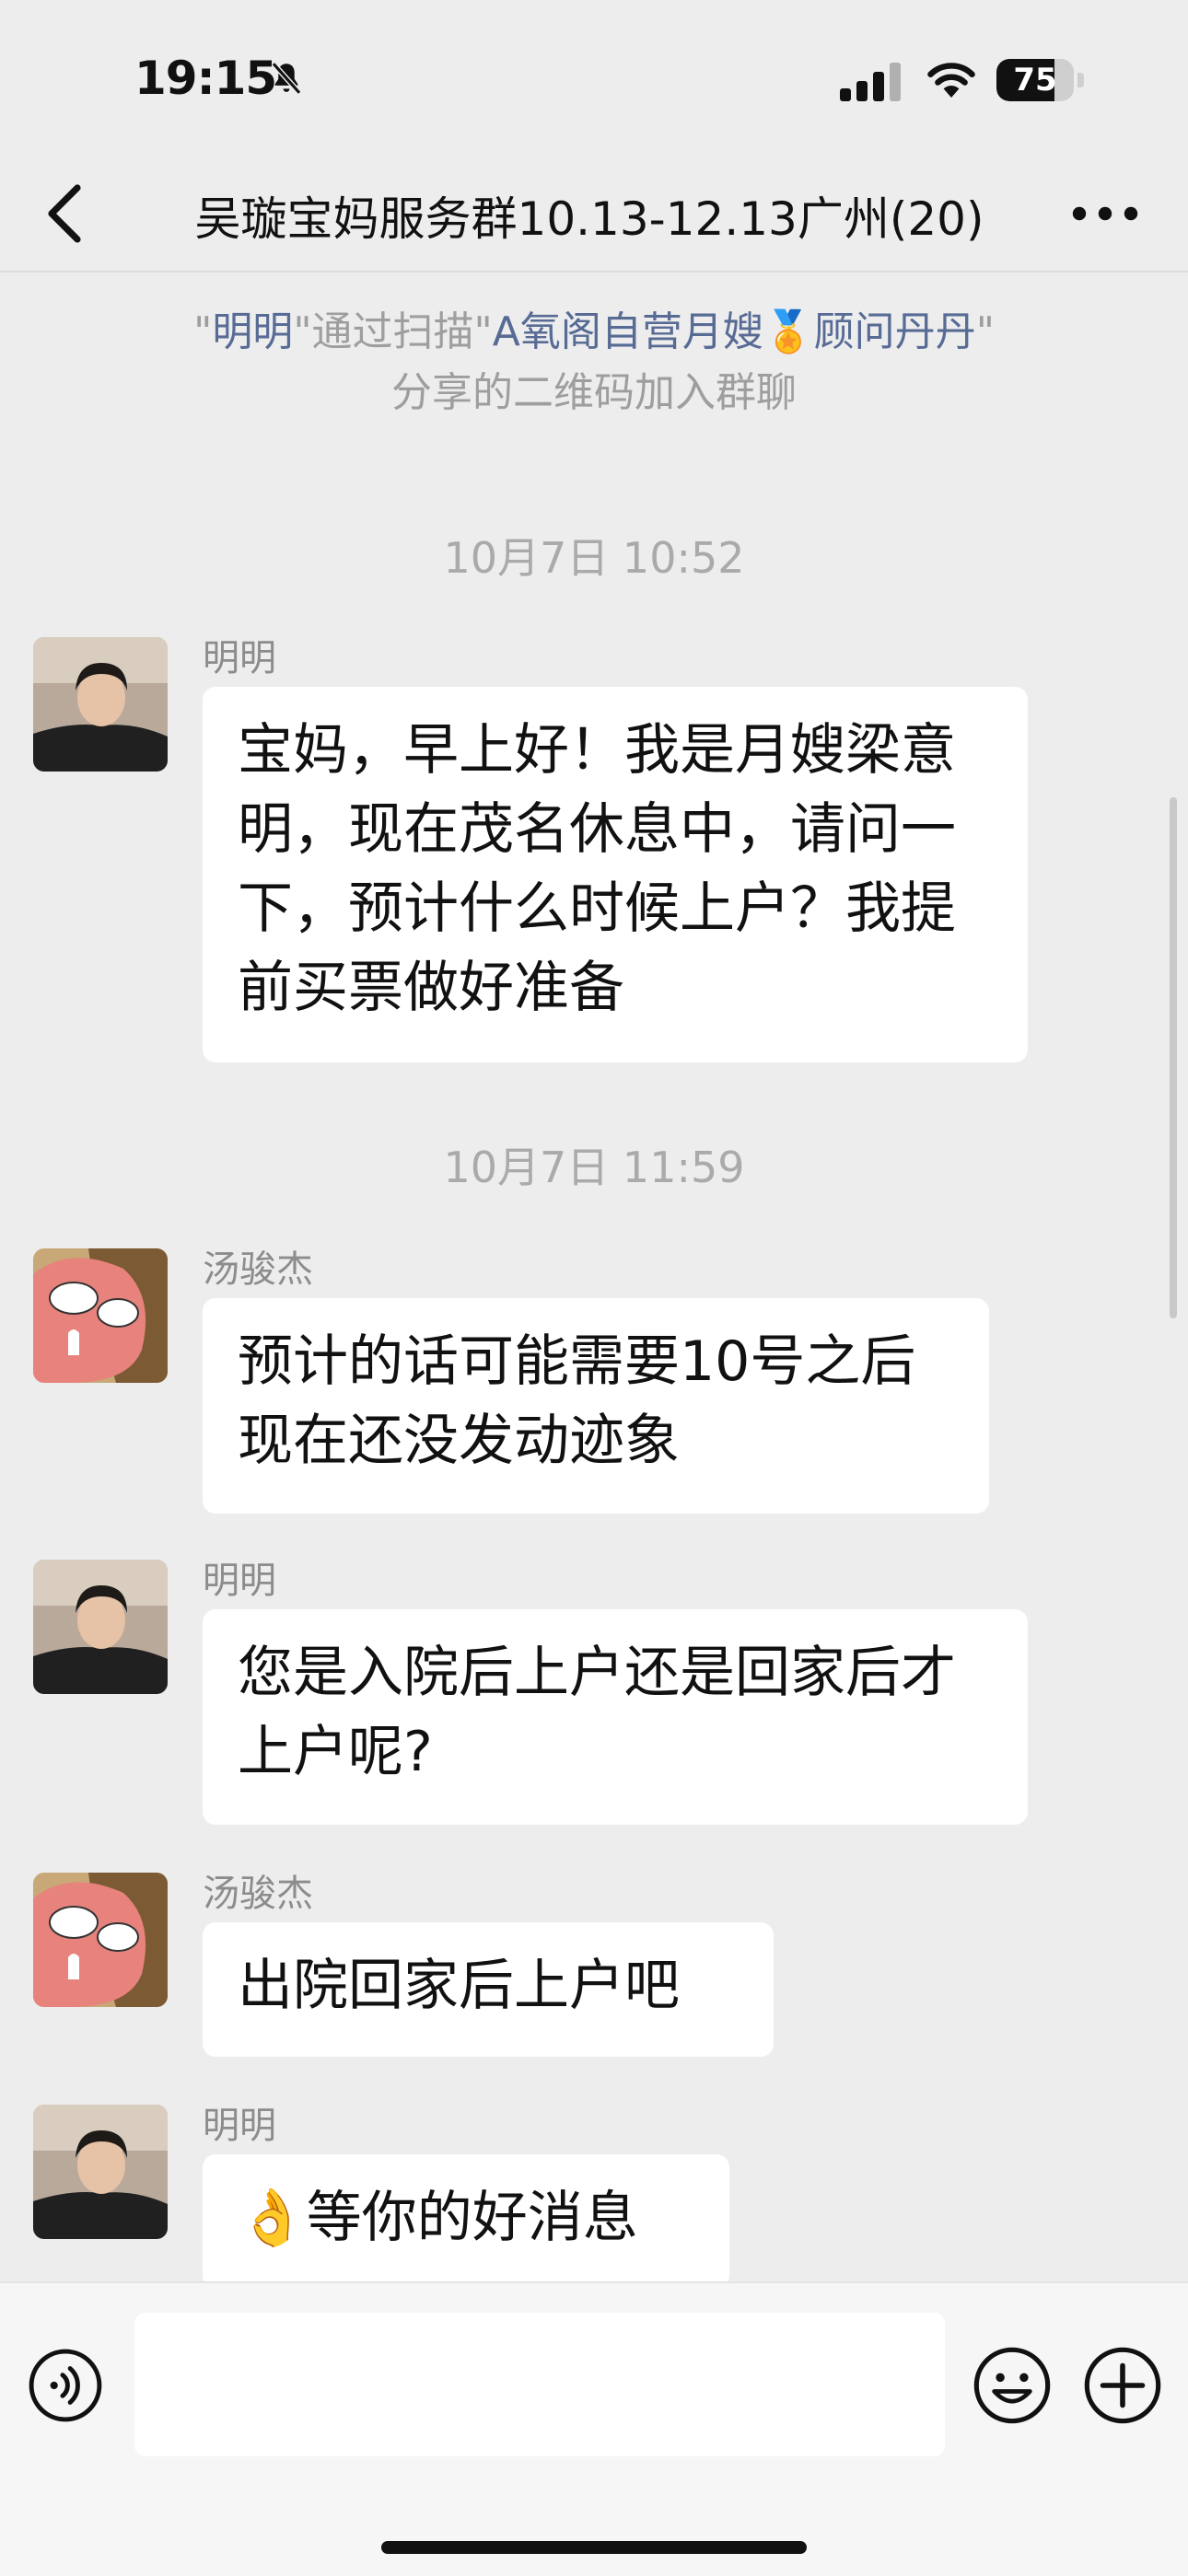  What do you see at coordinates (205, 78) in the screenshot?
I see `status-time: 19:15` at bounding box center [205, 78].